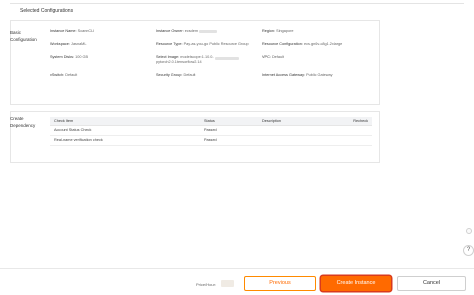  What do you see at coordinates (71, 75) in the screenshot?
I see `vswitch-value: Default` at bounding box center [71, 75].